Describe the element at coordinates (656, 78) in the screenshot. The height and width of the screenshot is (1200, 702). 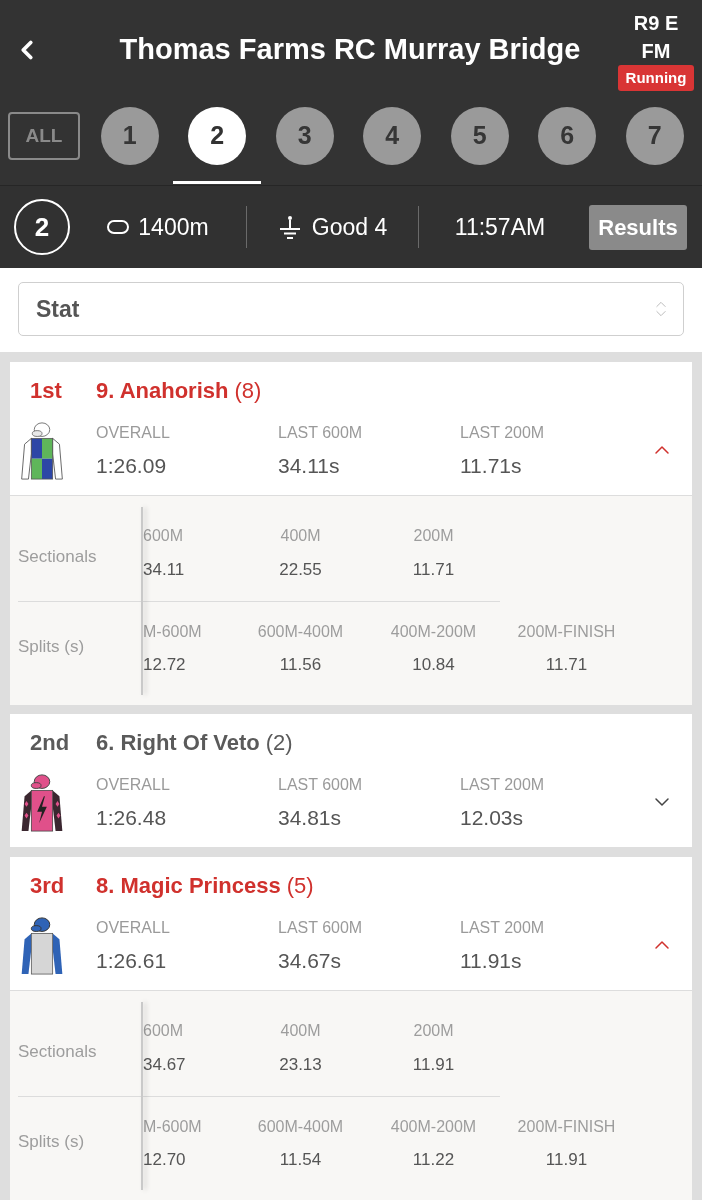
I see `race-status-badge: Running` at that location.